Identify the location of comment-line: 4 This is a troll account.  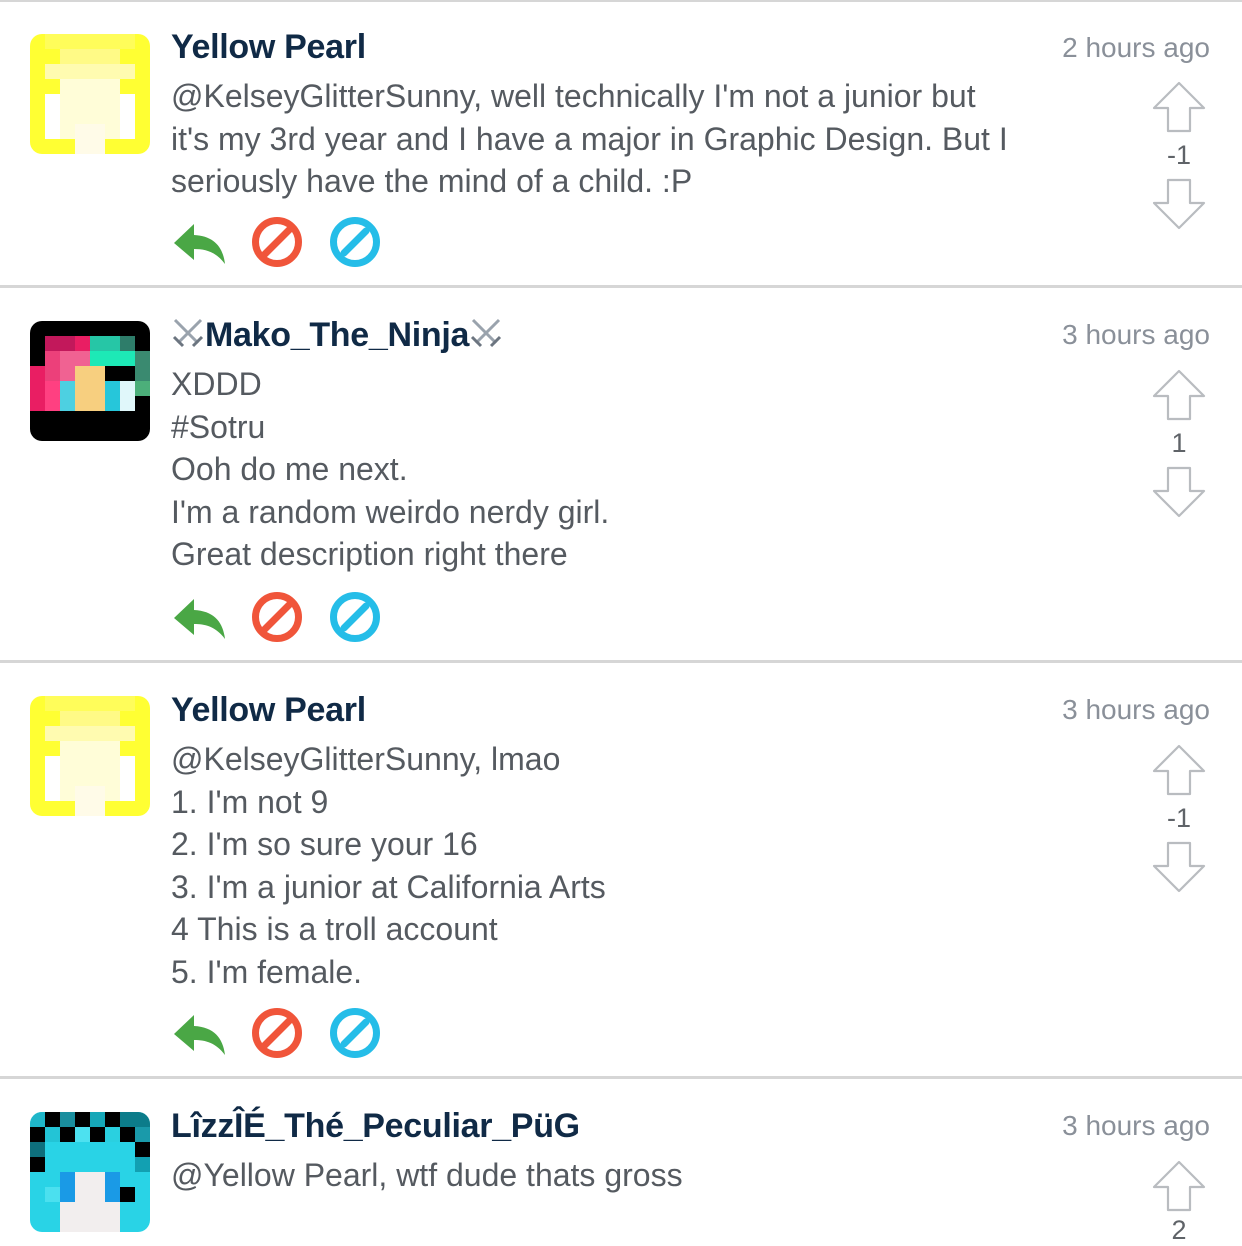
(334, 929).